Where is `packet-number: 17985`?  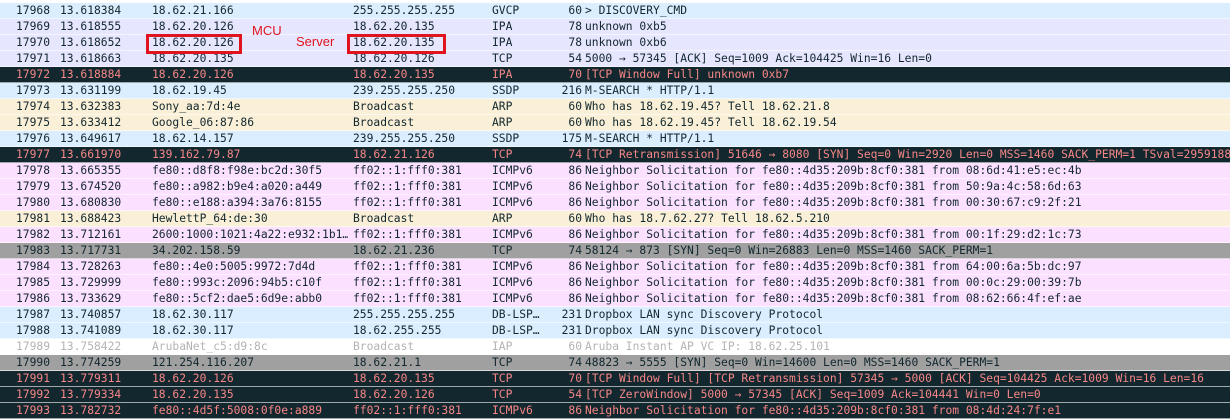
packet-number: 17985 is located at coordinates (33, 282).